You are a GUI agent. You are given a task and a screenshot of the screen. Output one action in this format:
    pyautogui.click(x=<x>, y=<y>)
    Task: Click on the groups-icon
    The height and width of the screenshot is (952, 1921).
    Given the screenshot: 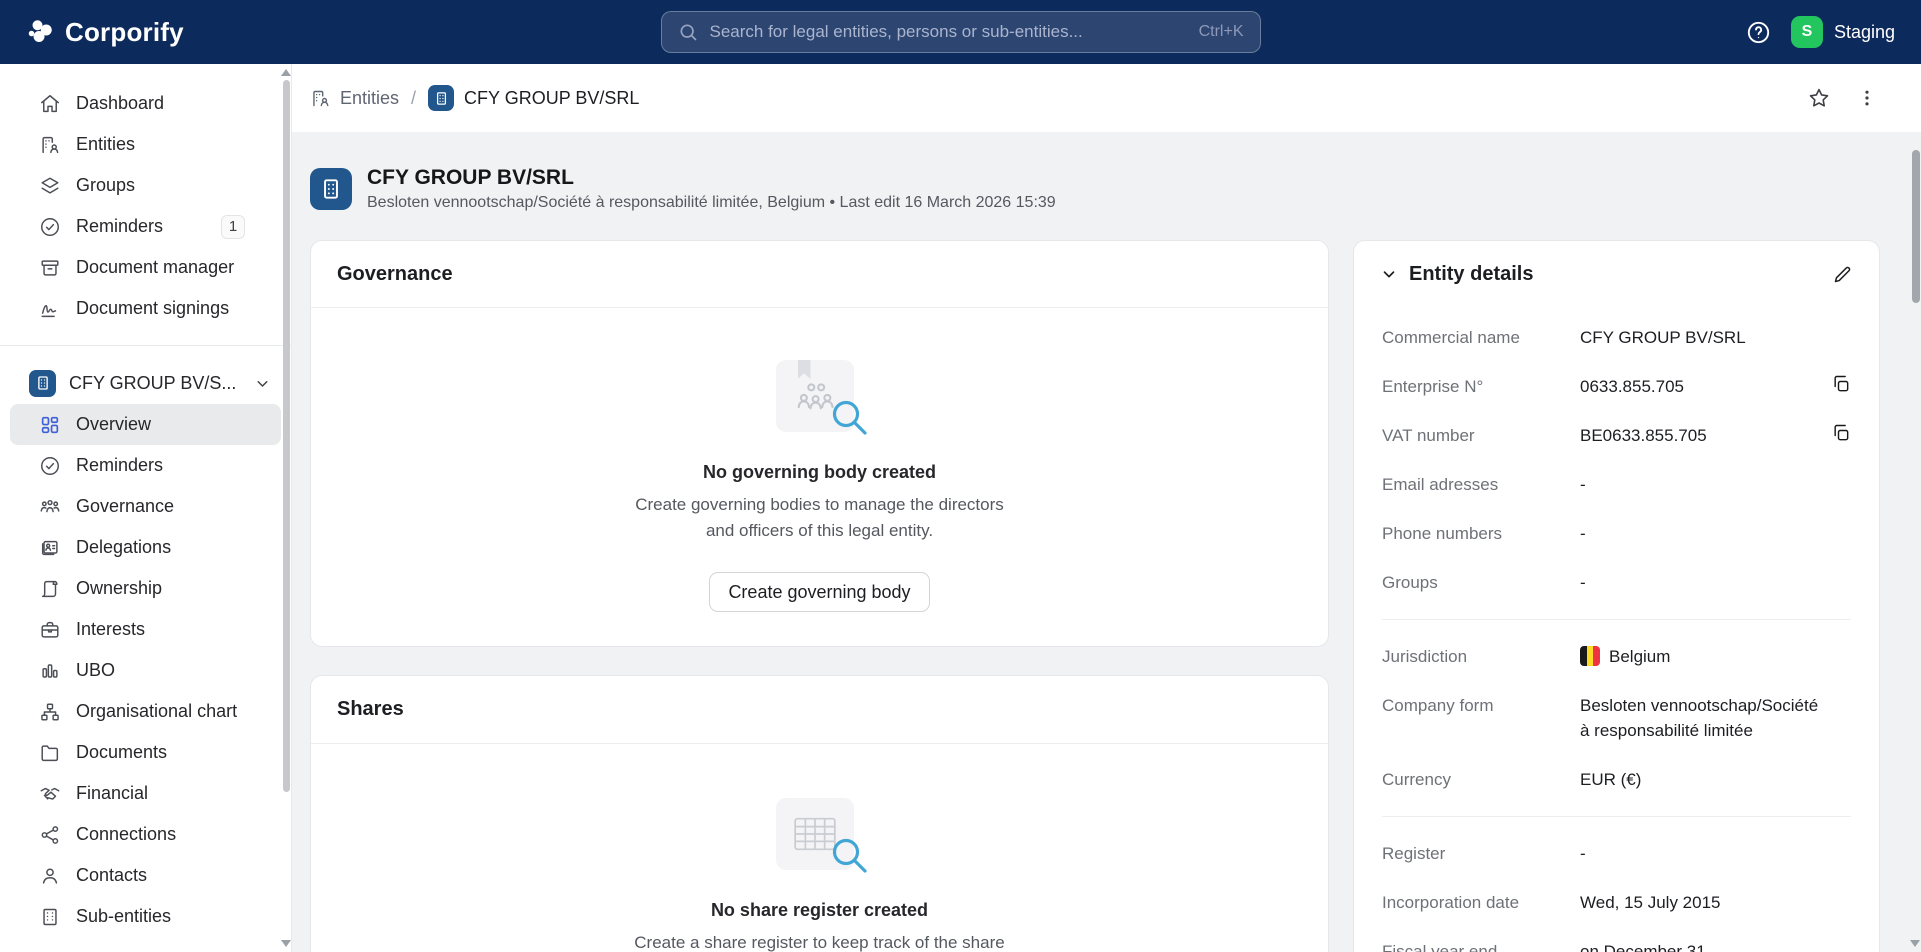 What is the action you would take?
    pyautogui.click(x=50, y=186)
    